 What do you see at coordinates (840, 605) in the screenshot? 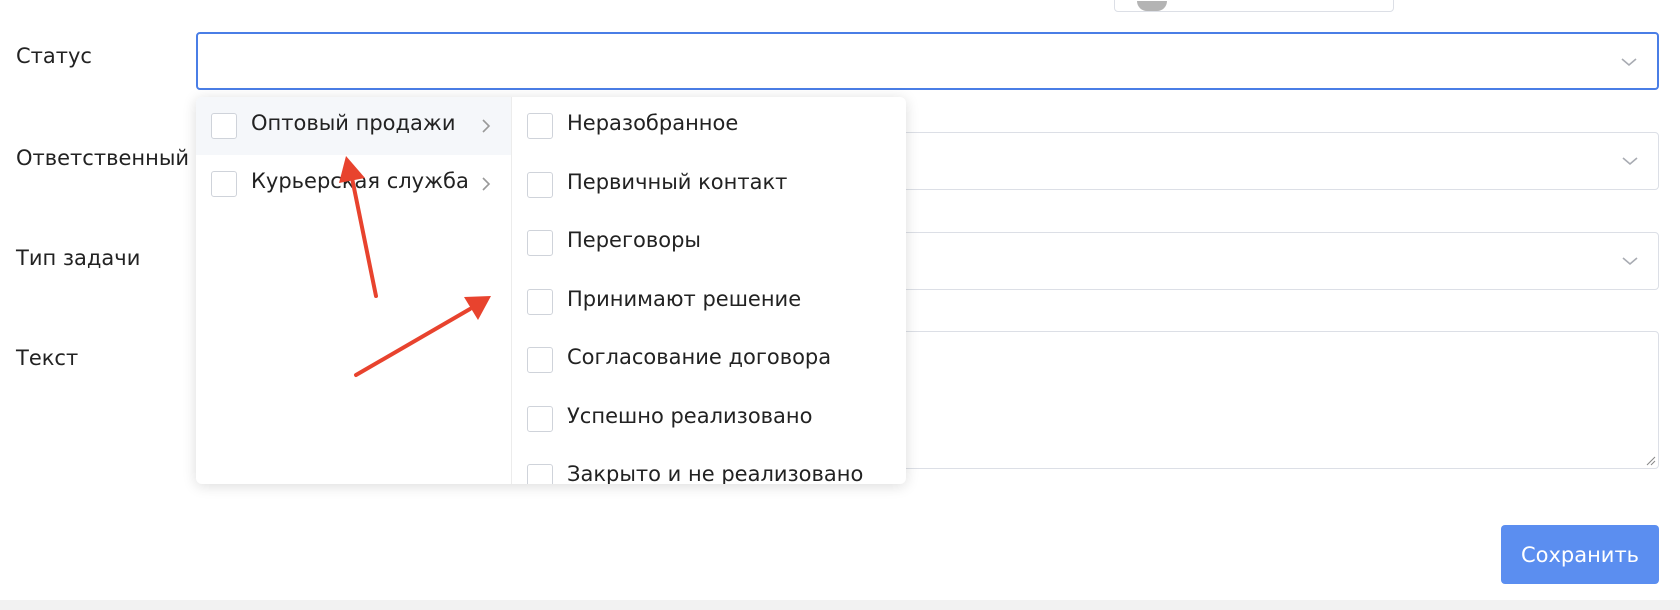
I see `page-footer-strip` at bounding box center [840, 605].